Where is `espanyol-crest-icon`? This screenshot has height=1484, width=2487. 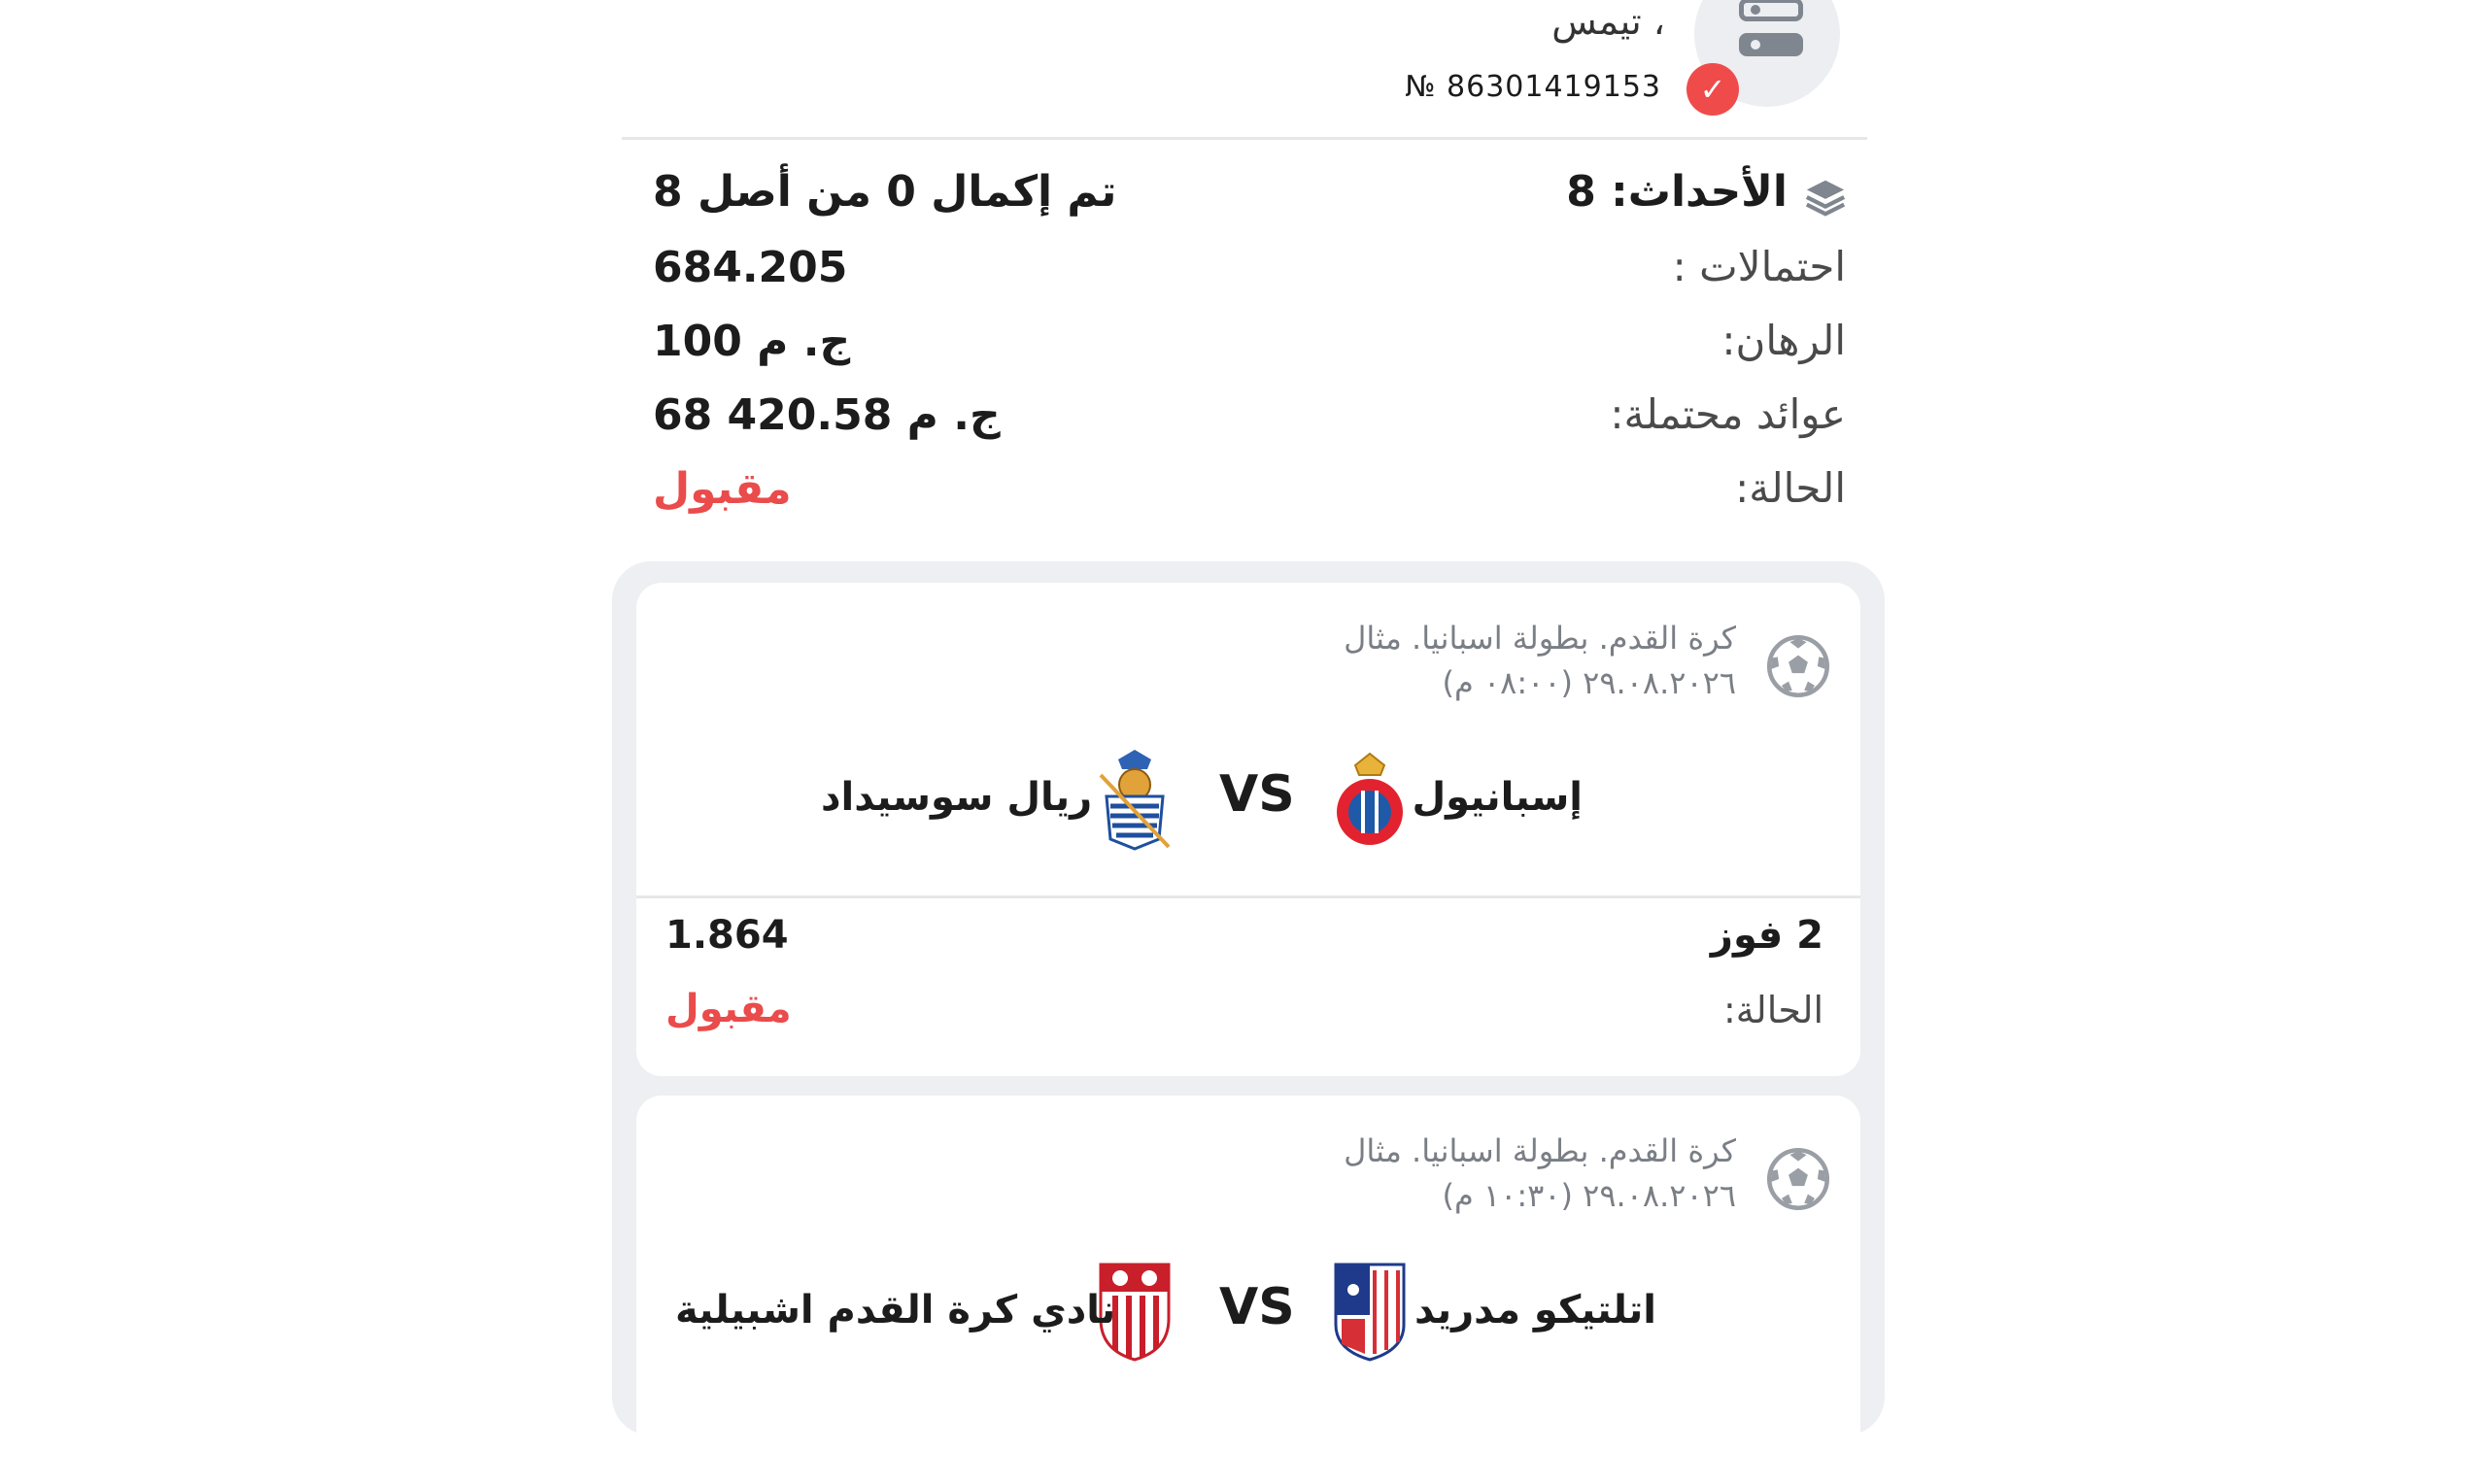 espanyol-crest-icon is located at coordinates (1370, 798).